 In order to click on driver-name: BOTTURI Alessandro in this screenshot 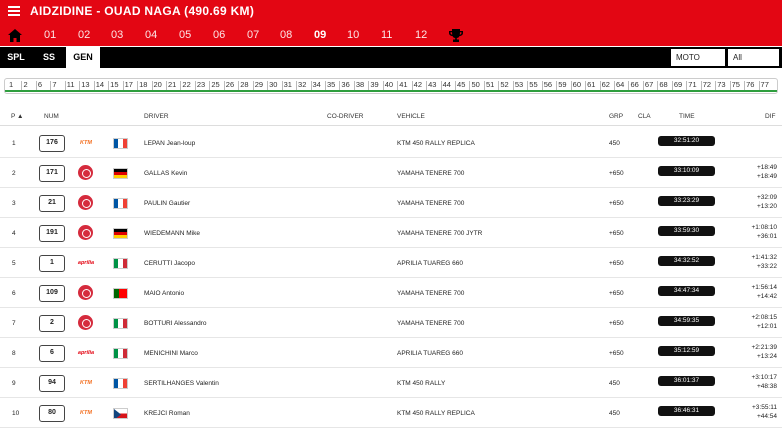, I will do `click(175, 323)`.